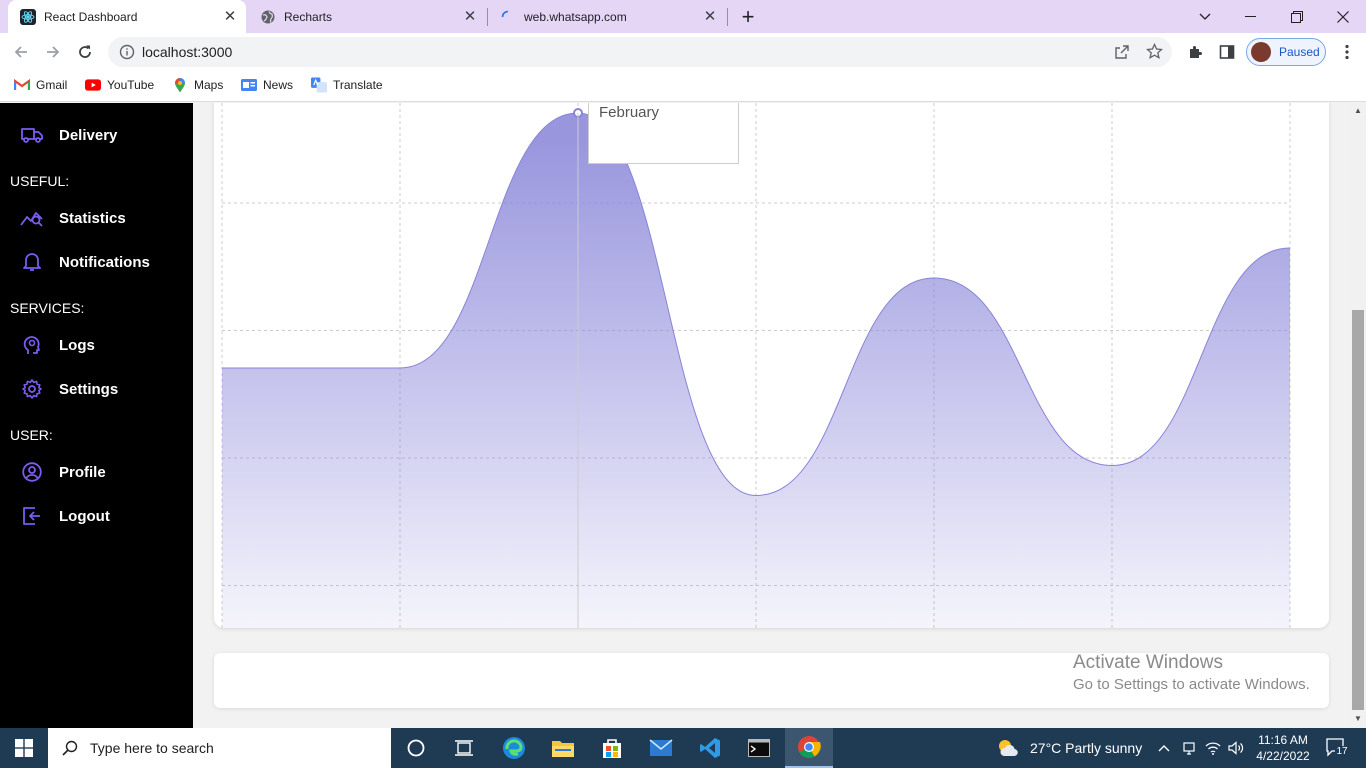 Image resolution: width=1366 pixels, height=768 pixels. Describe the element at coordinates (85, 262) in the screenshot. I see `sidebar-item-notifications: Notifications` at that location.